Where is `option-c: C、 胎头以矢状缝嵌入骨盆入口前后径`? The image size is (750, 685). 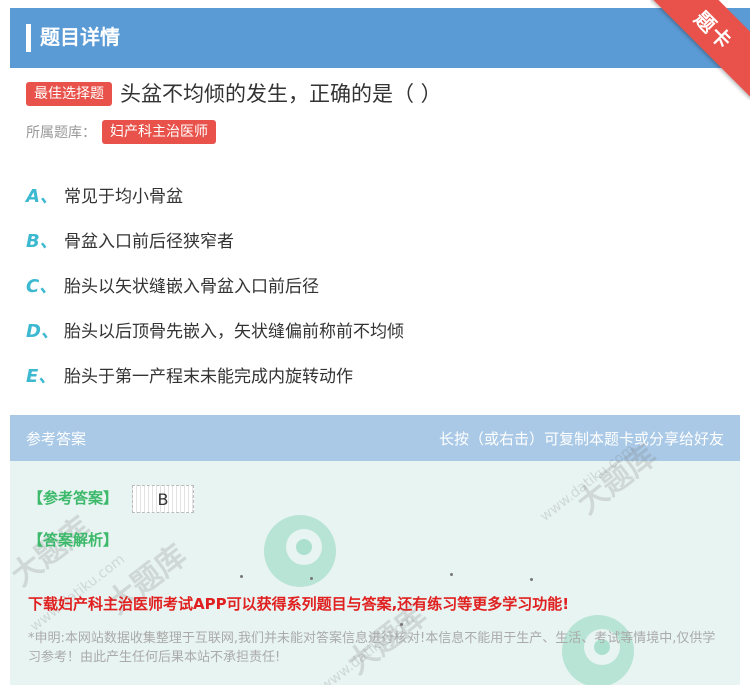
option-c: C、 胎头以矢状缝嵌入骨盆入口前后径 is located at coordinates (376, 284).